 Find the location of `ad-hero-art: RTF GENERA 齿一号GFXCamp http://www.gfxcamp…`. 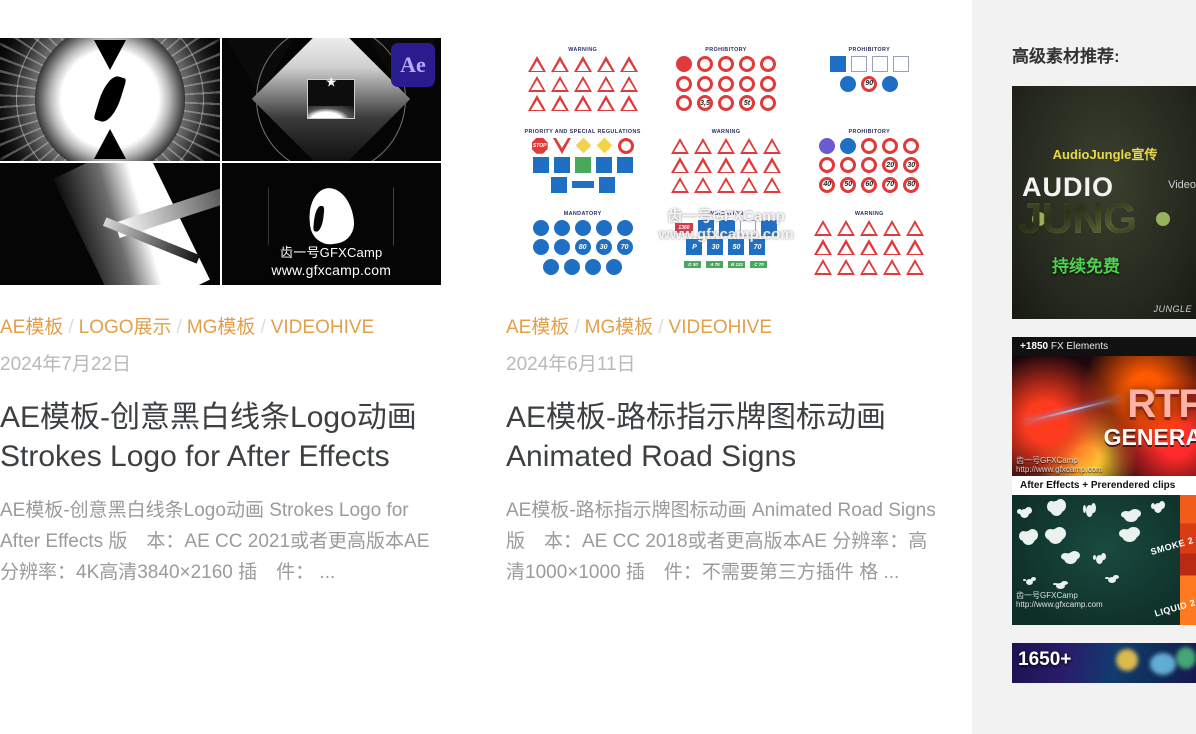

ad-hero-art: RTF GENERA 齿一号GFXCamp http://www.gfxcamp… is located at coordinates (1104, 416).